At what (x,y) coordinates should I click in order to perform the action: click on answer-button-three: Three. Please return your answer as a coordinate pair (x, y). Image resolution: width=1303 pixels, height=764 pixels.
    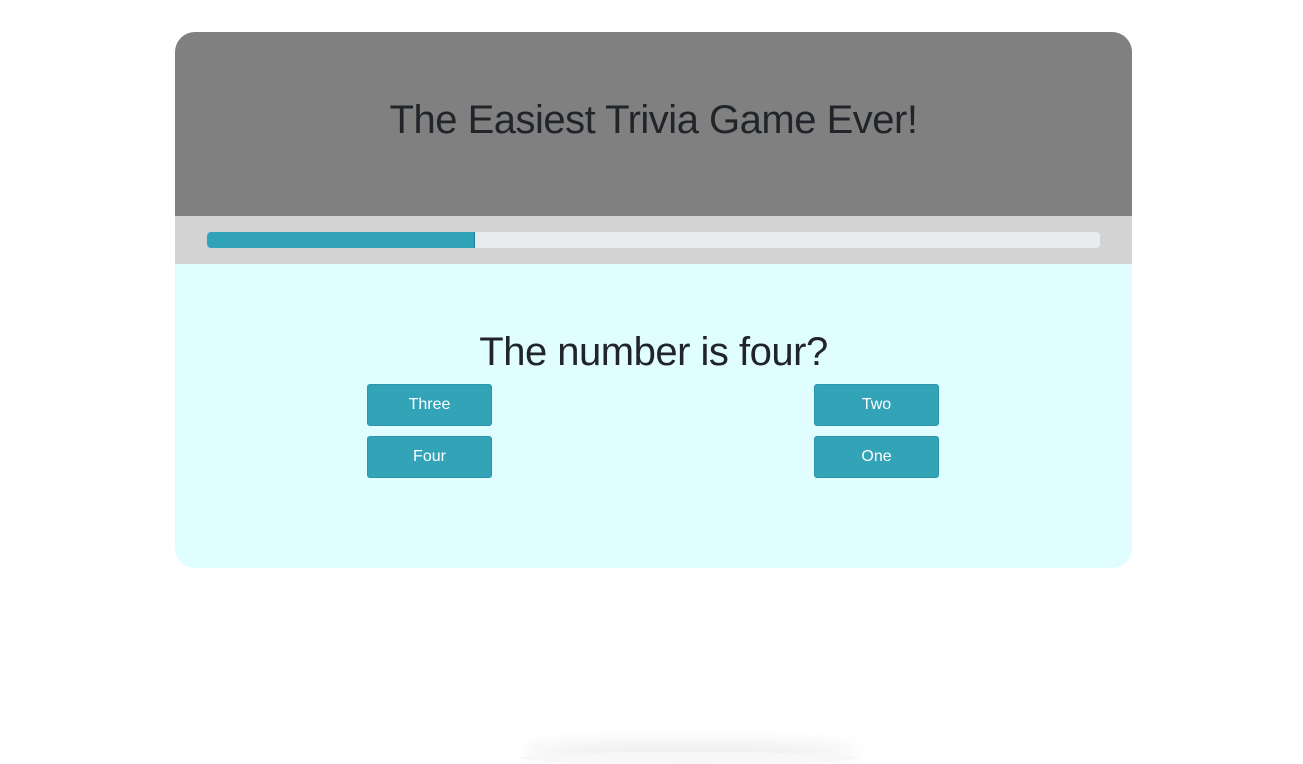
    Looking at the image, I should click on (429, 405).